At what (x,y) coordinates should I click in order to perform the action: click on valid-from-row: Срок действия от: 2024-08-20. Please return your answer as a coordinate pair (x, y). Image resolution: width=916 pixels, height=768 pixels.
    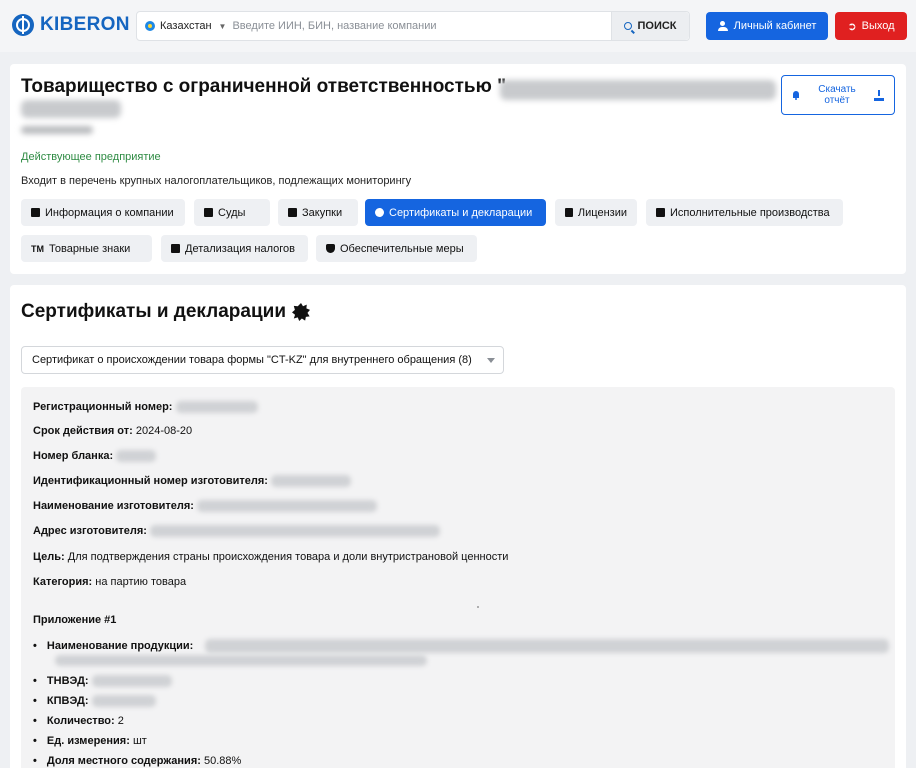
    Looking at the image, I should click on (112, 431).